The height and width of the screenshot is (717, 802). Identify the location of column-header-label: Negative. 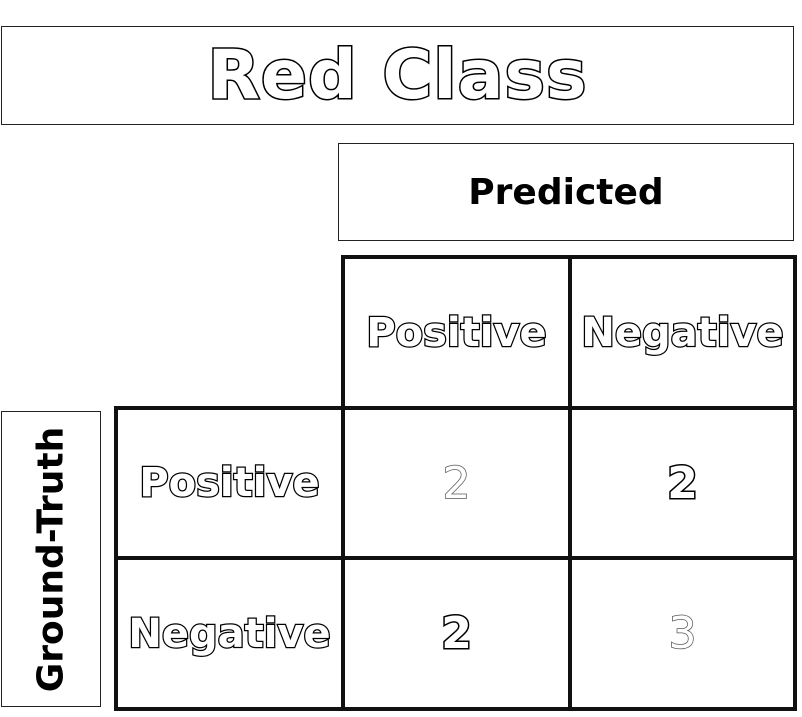
(682, 332).